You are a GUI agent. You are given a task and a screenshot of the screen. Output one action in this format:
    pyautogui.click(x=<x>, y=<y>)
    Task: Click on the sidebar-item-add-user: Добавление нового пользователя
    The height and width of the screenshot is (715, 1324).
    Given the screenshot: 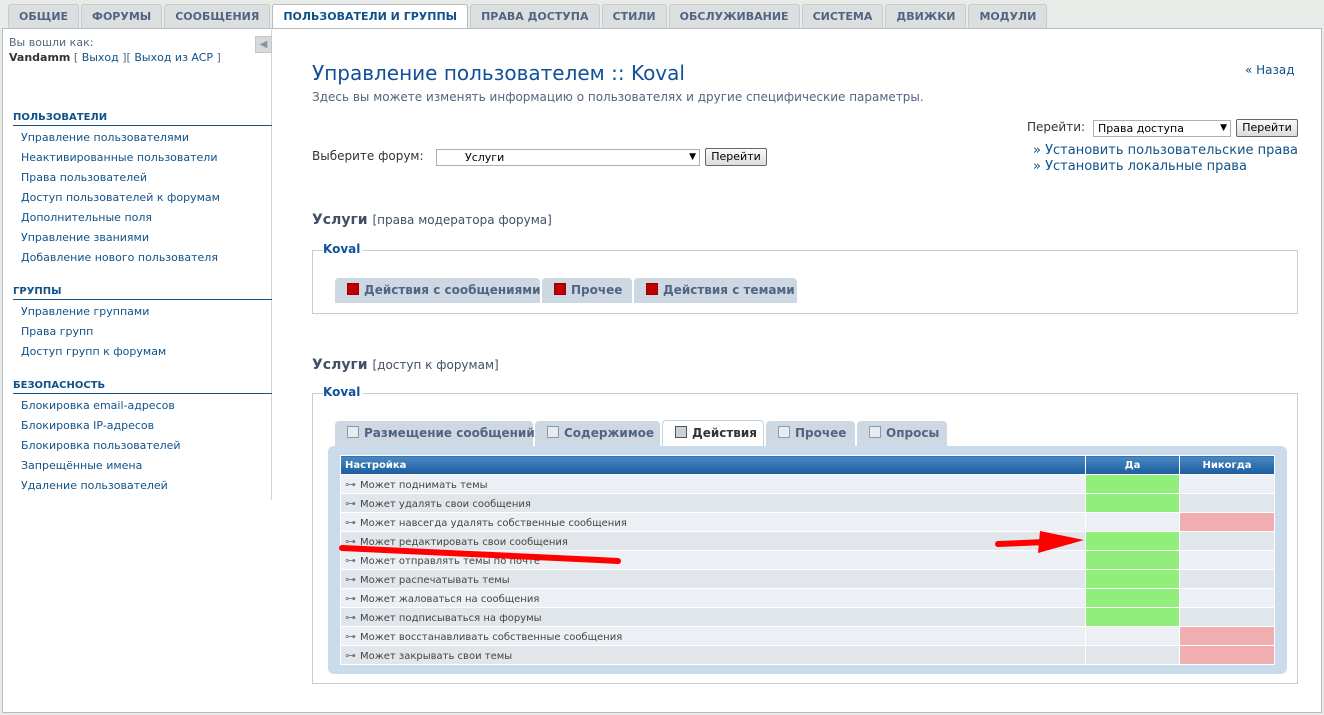 What is the action you would take?
    pyautogui.click(x=119, y=257)
    